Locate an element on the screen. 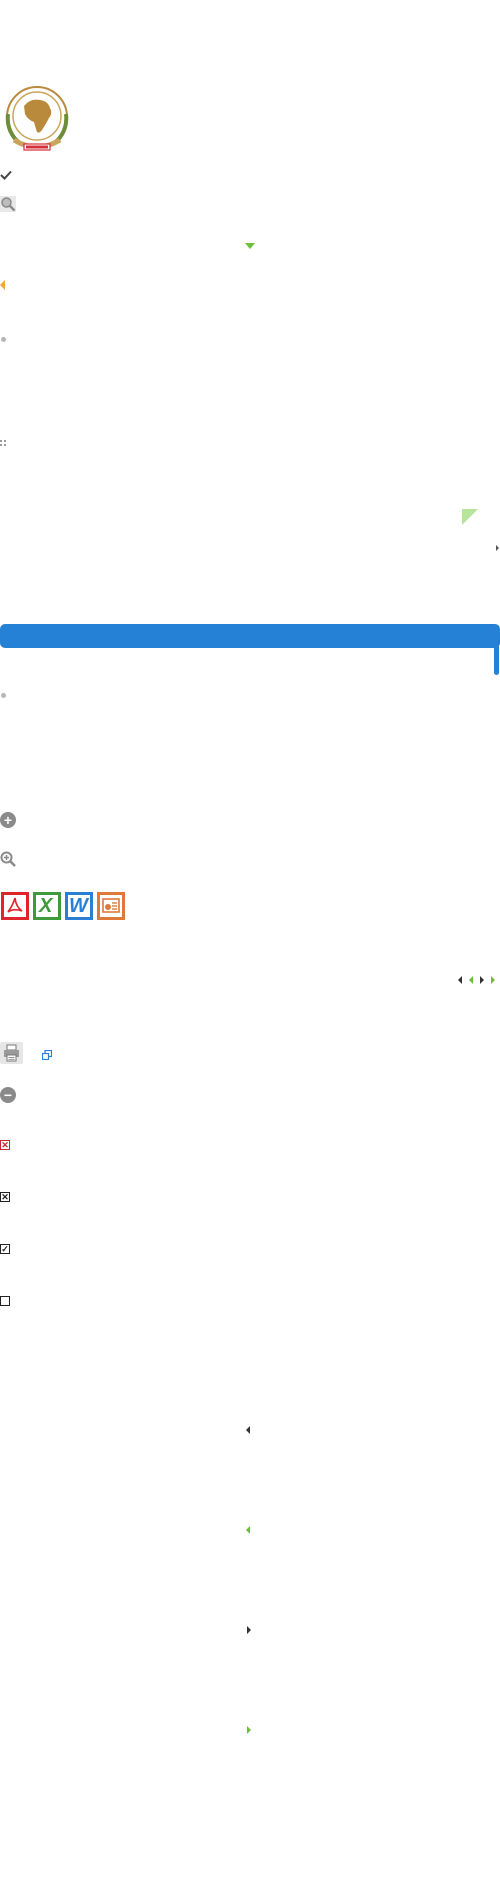 The width and height of the screenshot is (500, 1878). check-icon is located at coordinates (6, 176).